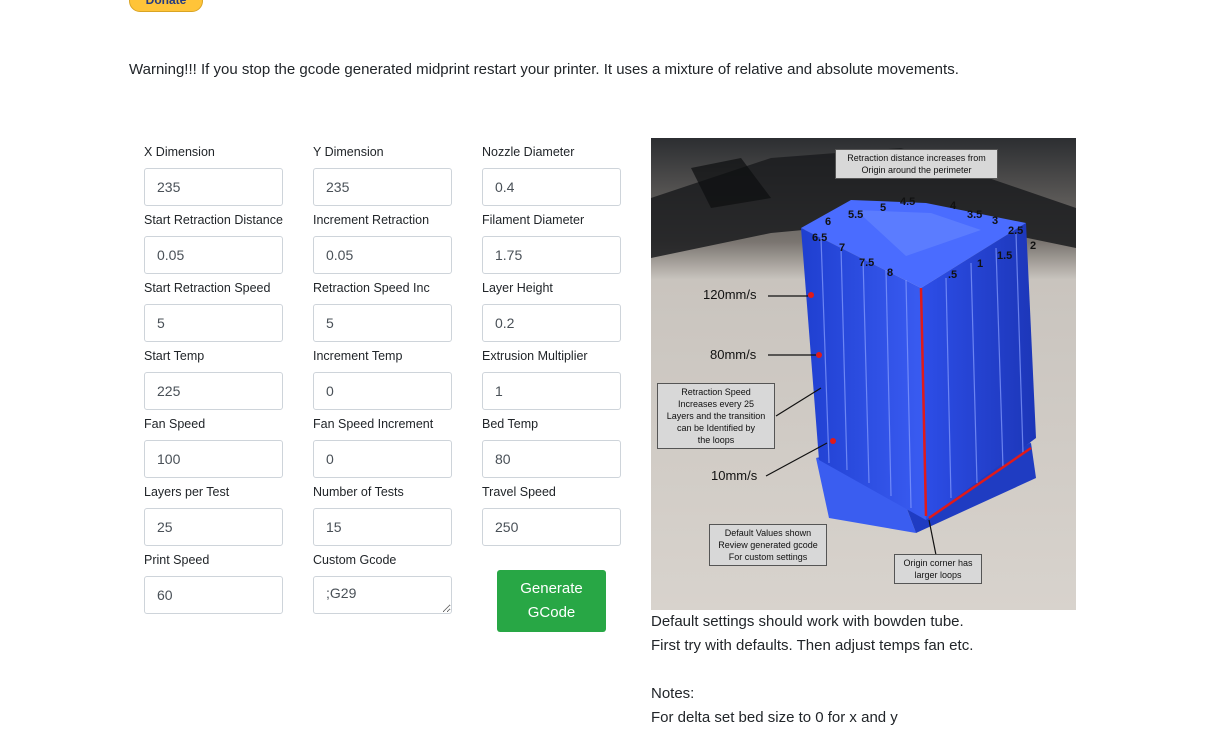 The width and height of the screenshot is (1213, 738). What do you see at coordinates (348, 152) in the screenshot?
I see `y-dimension-label: Y Dimension` at bounding box center [348, 152].